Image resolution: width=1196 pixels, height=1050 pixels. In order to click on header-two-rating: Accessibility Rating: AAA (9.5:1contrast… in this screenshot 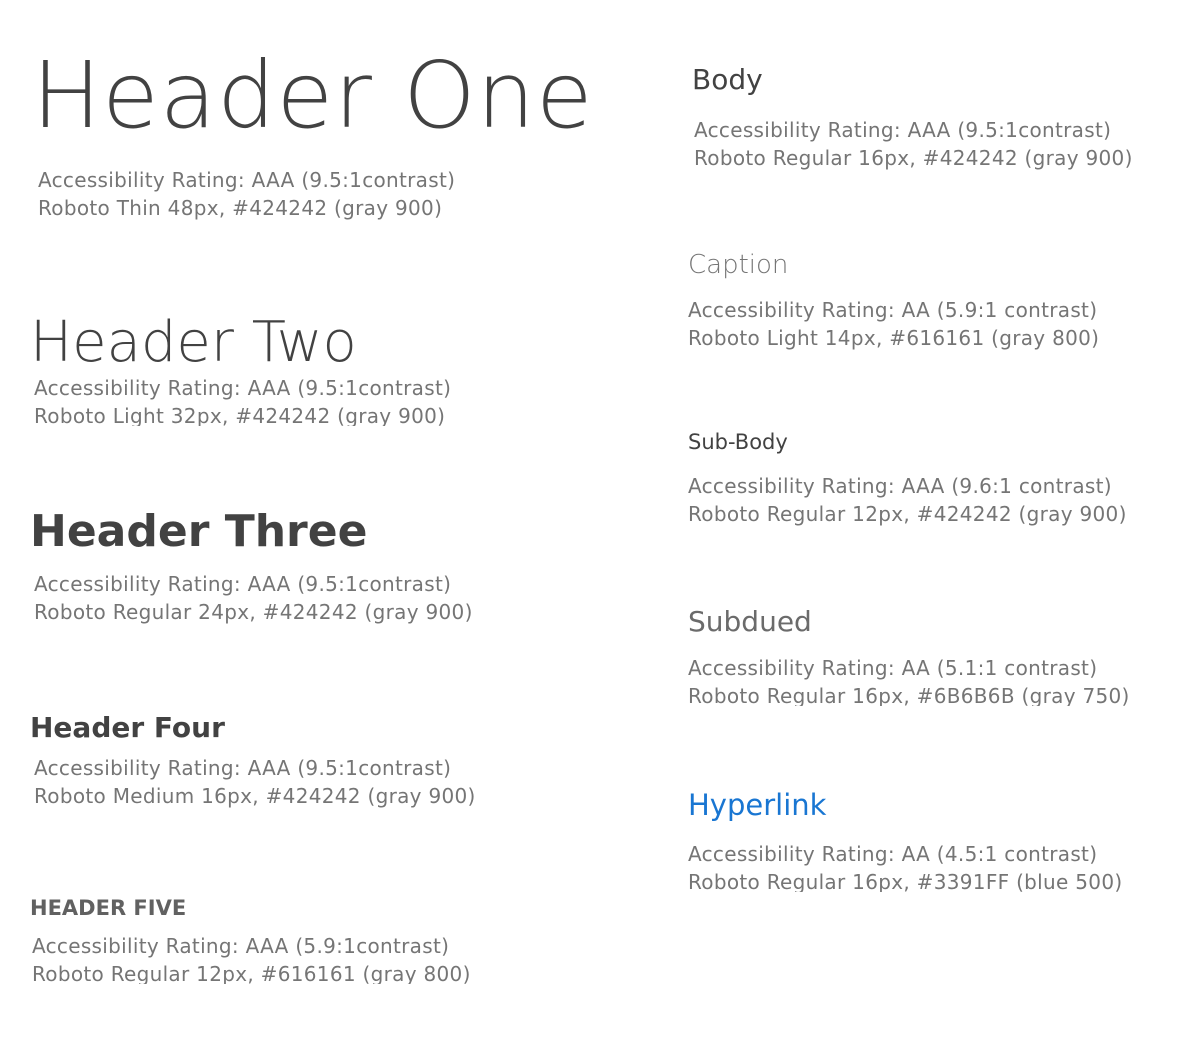, I will do `click(243, 388)`.